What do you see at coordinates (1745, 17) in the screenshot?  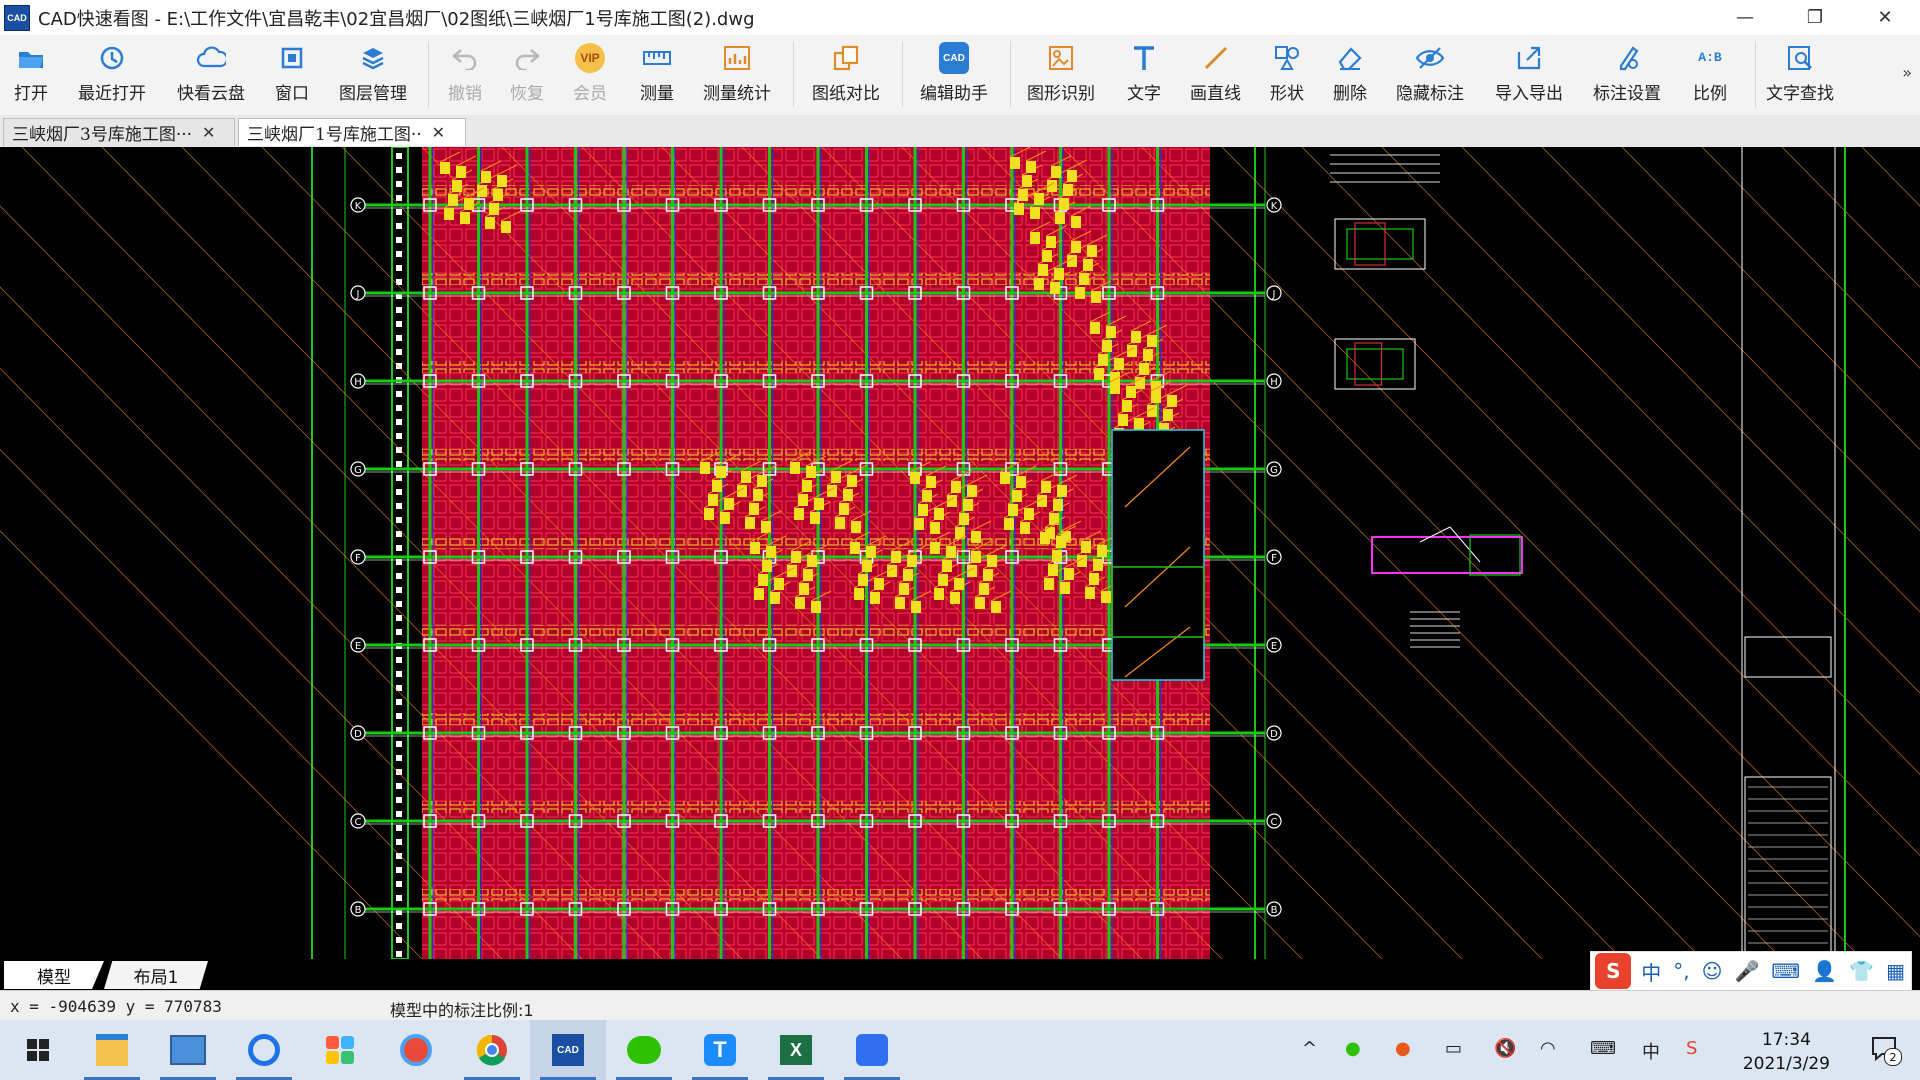 I see `minimize-button: —` at bounding box center [1745, 17].